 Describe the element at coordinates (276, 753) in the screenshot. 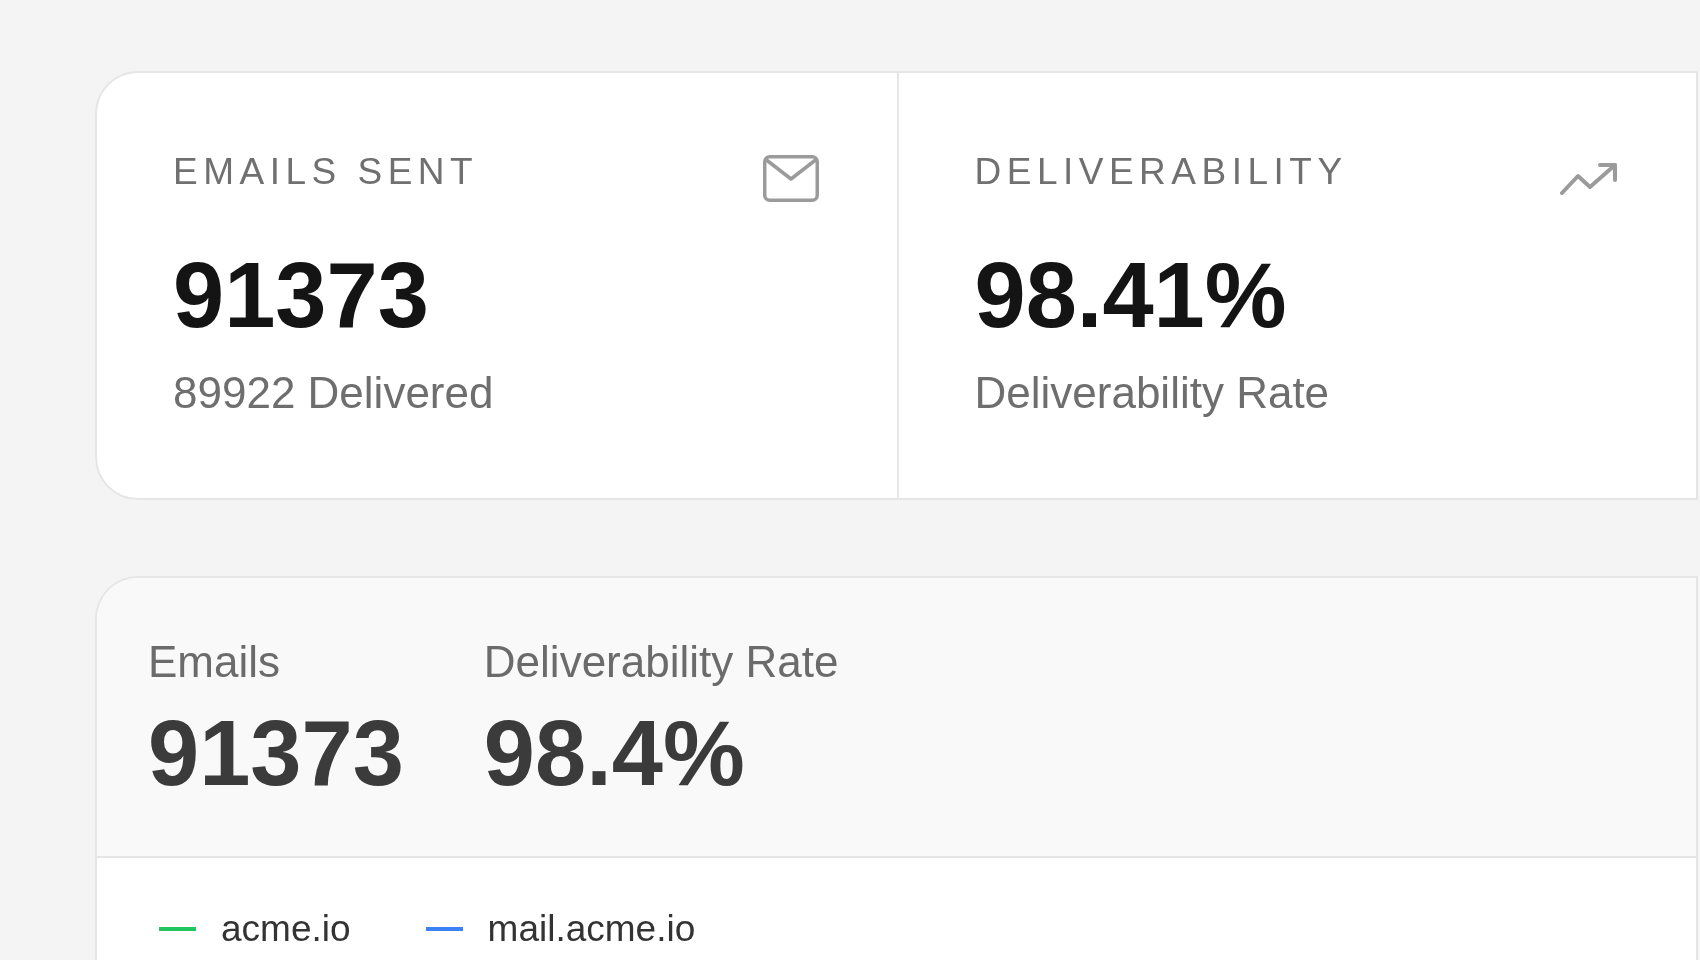

I see `summary-value: 91373` at that location.